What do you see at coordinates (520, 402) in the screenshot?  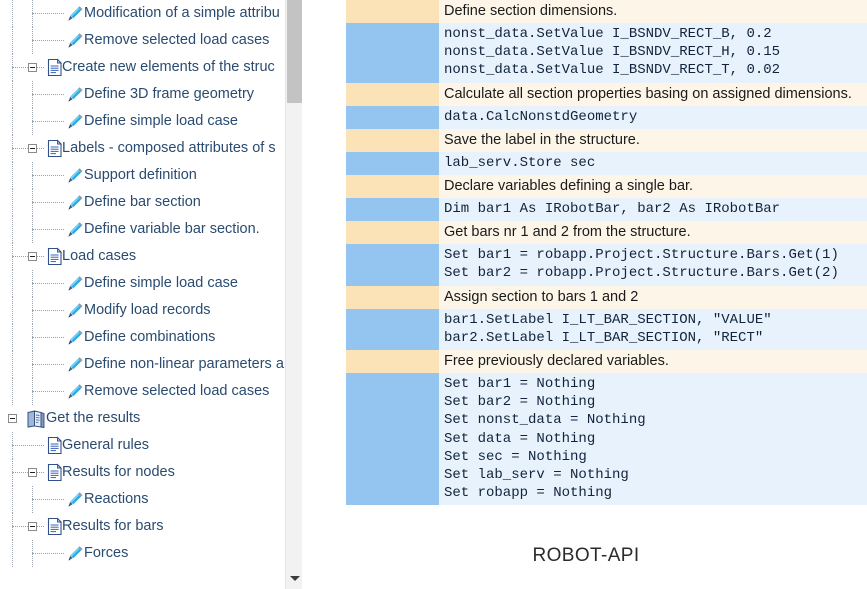 I see `code-line: Set bar2 = Nothing` at bounding box center [520, 402].